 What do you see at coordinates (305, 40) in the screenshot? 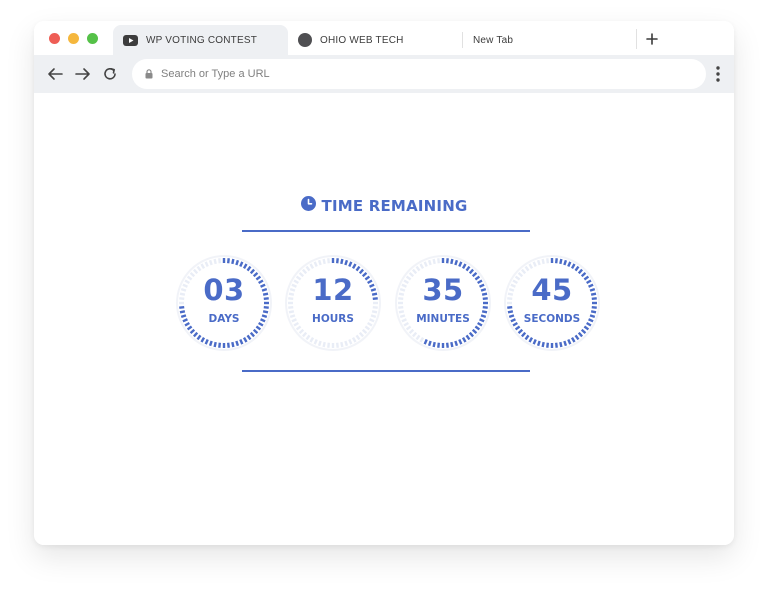
I see `circle-favicon-icon` at bounding box center [305, 40].